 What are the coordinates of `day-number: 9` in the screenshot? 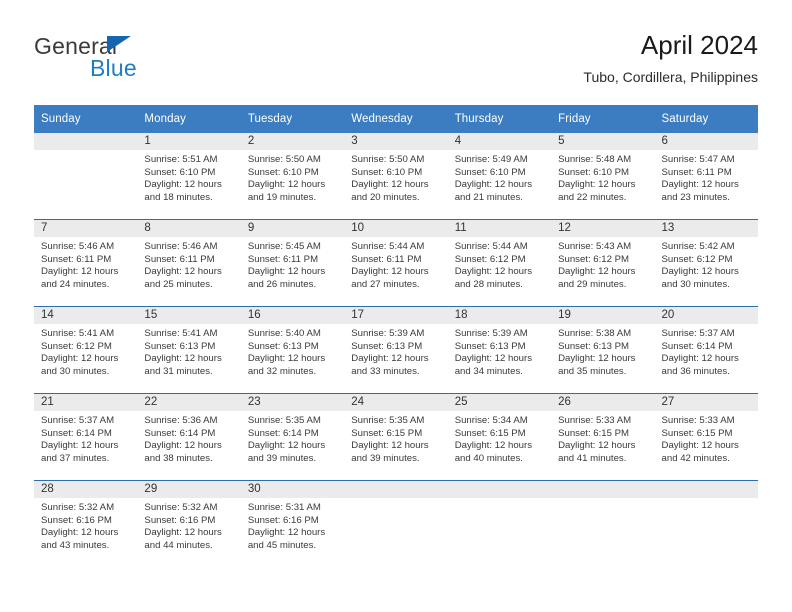 It's located at (292, 228).